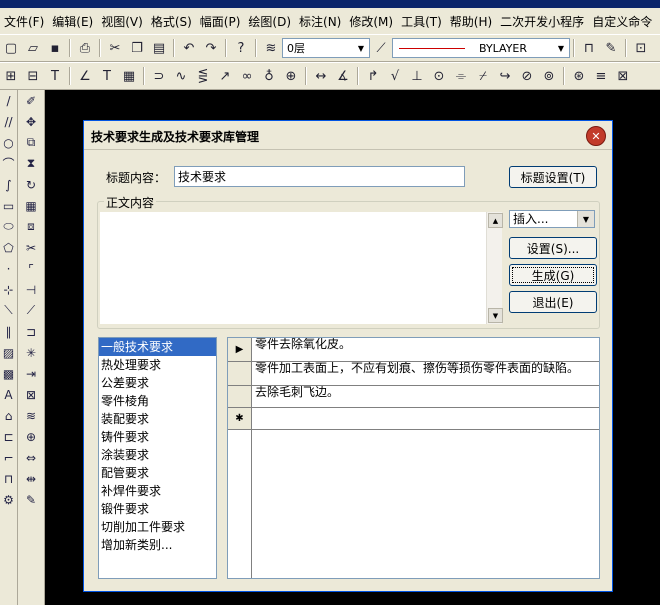 The height and width of the screenshot is (605, 660). I want to click on scroll-up-icon: ▲, so click(495, 220).